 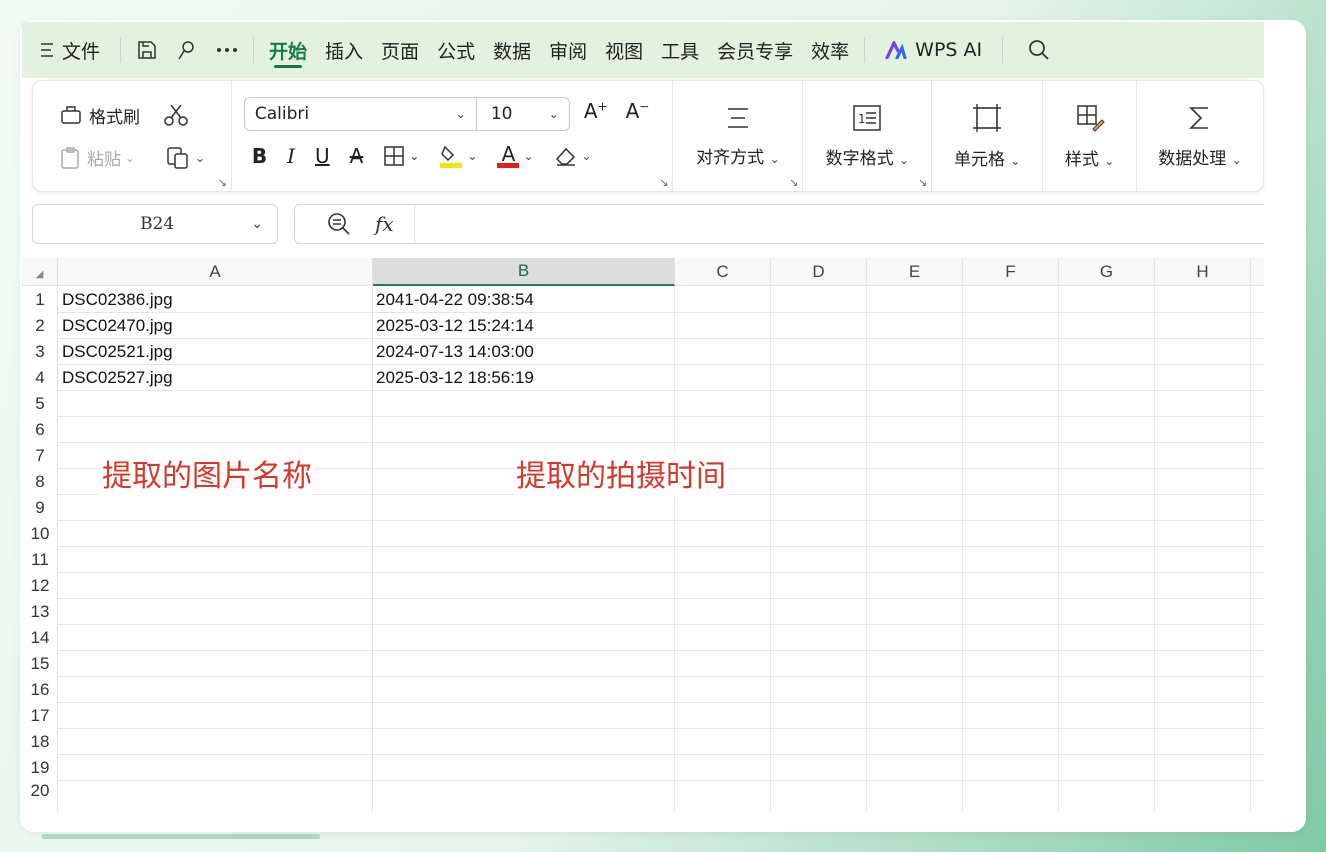 What do you see at coordinates (115, 326) in the screenshot?
I see `cell-a2: DSC02470.jpg` at bounding box center [115, 326].